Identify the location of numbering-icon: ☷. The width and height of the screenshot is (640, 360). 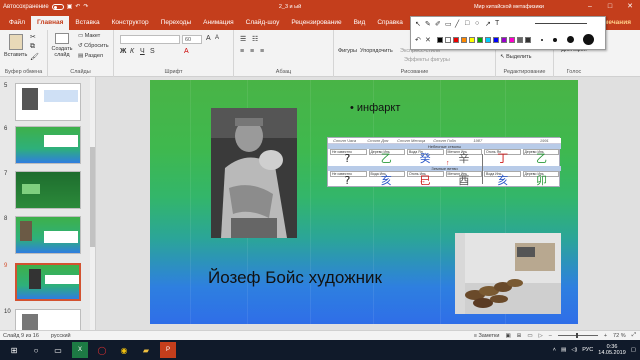
(255, 39).